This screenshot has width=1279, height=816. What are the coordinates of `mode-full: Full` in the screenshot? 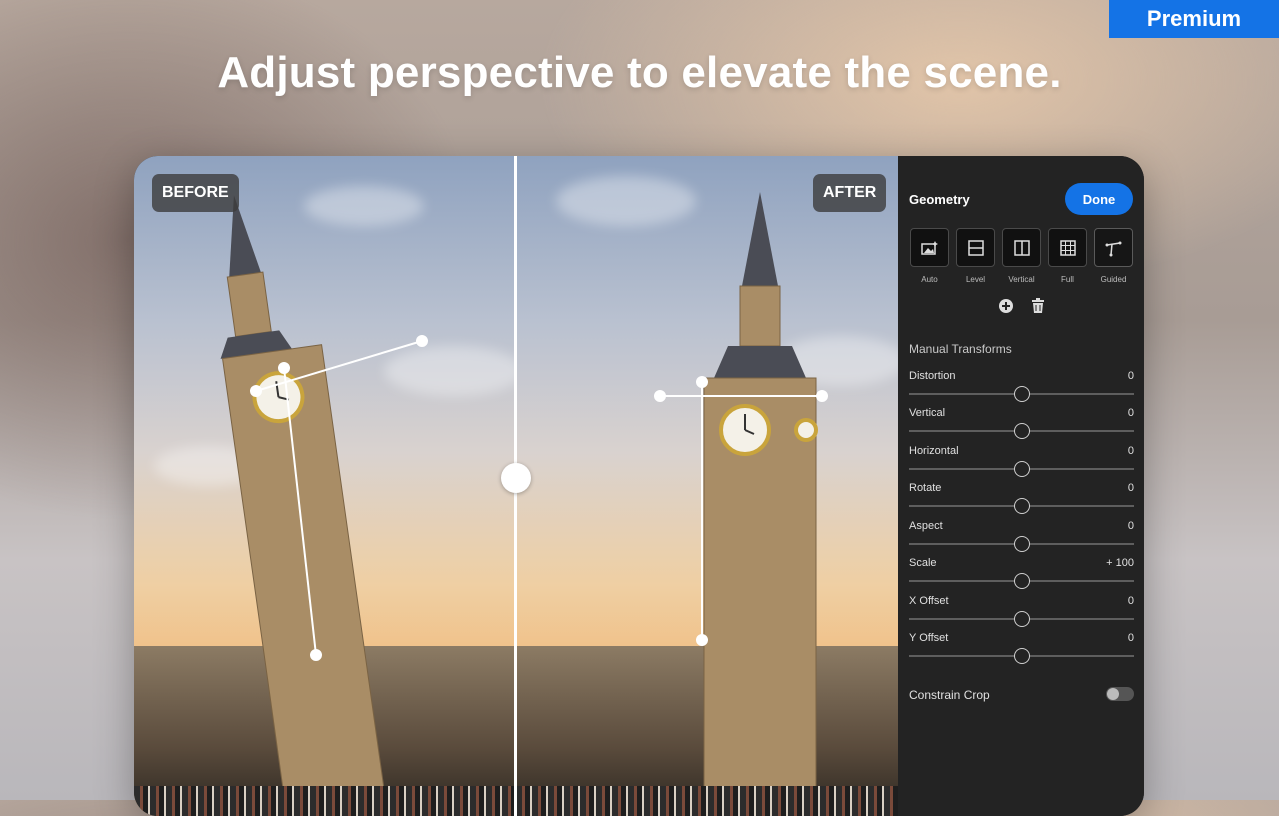 It's located at (1067, 256).